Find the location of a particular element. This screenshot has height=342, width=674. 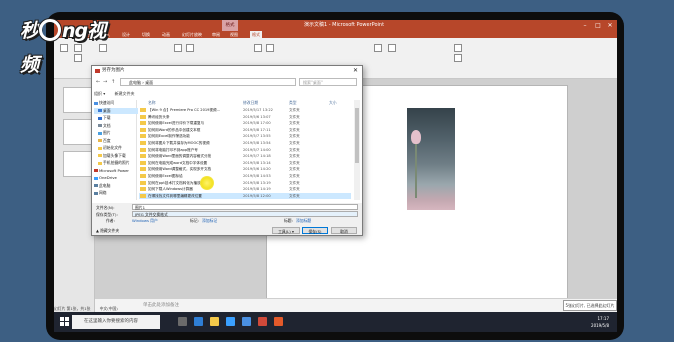

tab-review: 审阅 is located at coordinates (216, 34).